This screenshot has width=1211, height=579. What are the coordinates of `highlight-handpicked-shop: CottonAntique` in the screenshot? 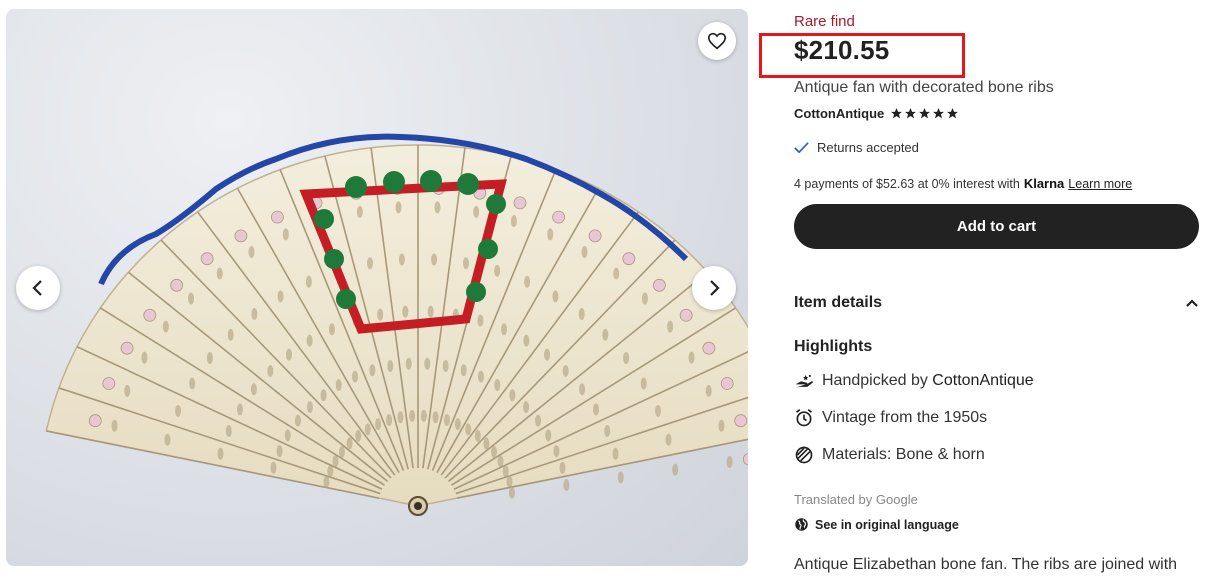 It's located at (982, 381).